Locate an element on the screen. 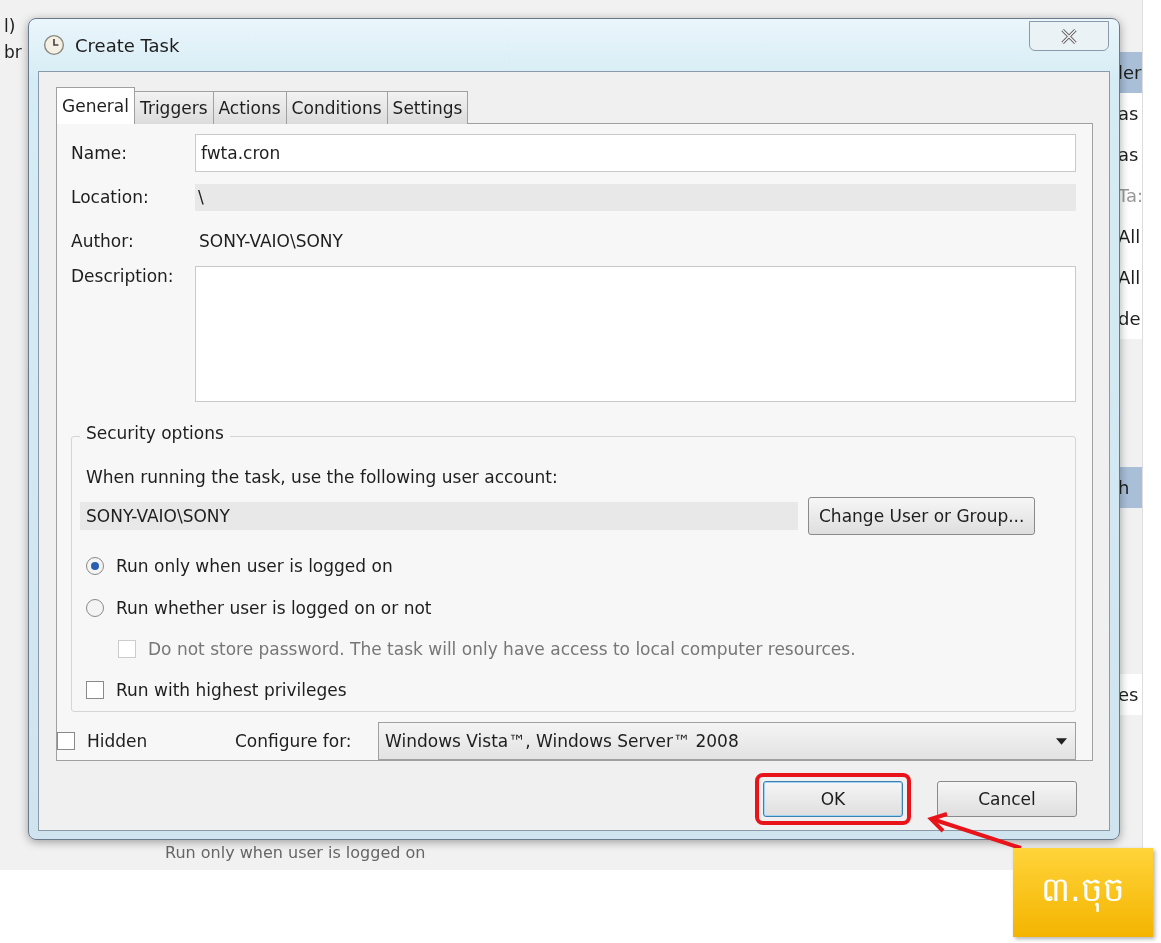 The height and width of the screenshot is (943, 1161). close-button is located at coordinates (1069, 36).